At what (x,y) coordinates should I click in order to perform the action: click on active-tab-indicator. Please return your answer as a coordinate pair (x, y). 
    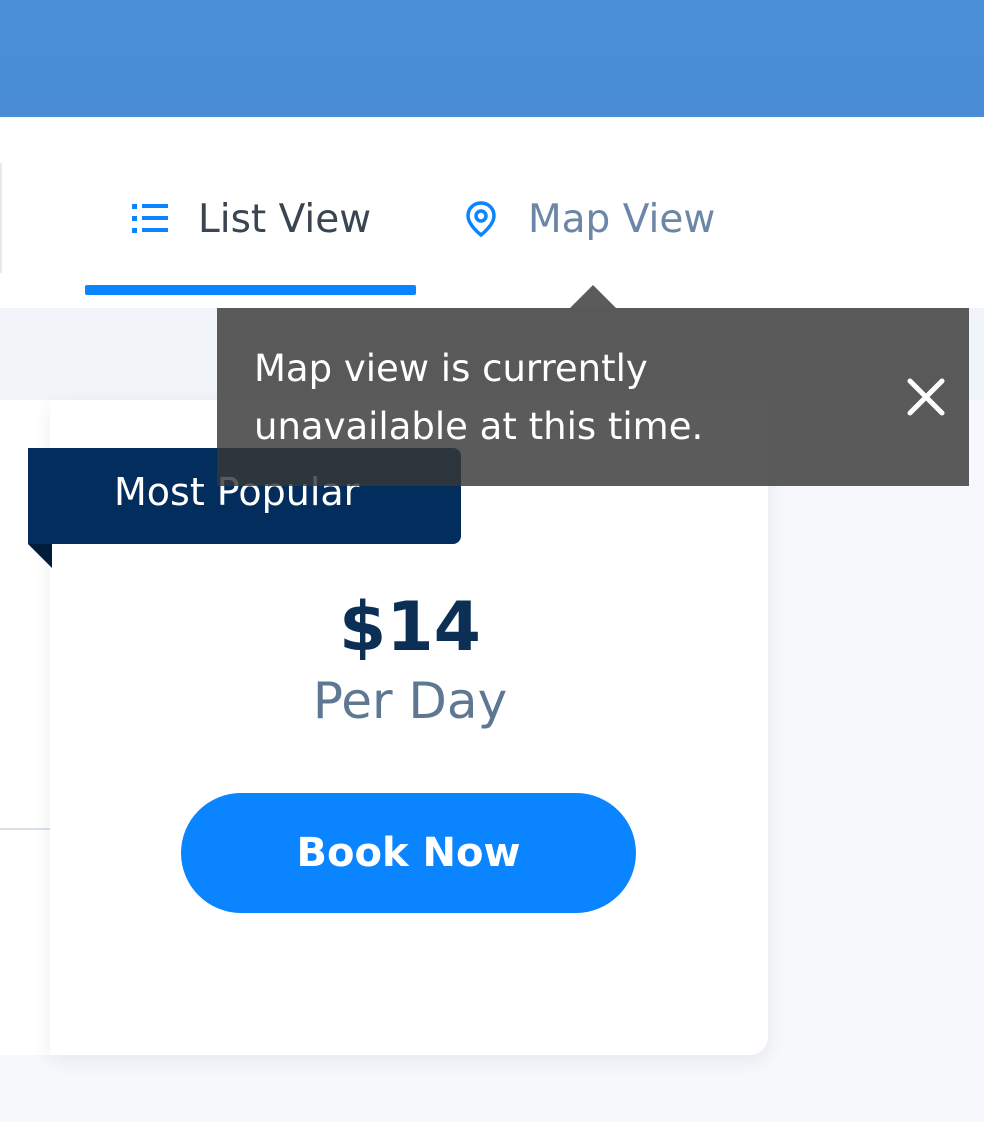
    Looking at the image, I should click on (250, 290).